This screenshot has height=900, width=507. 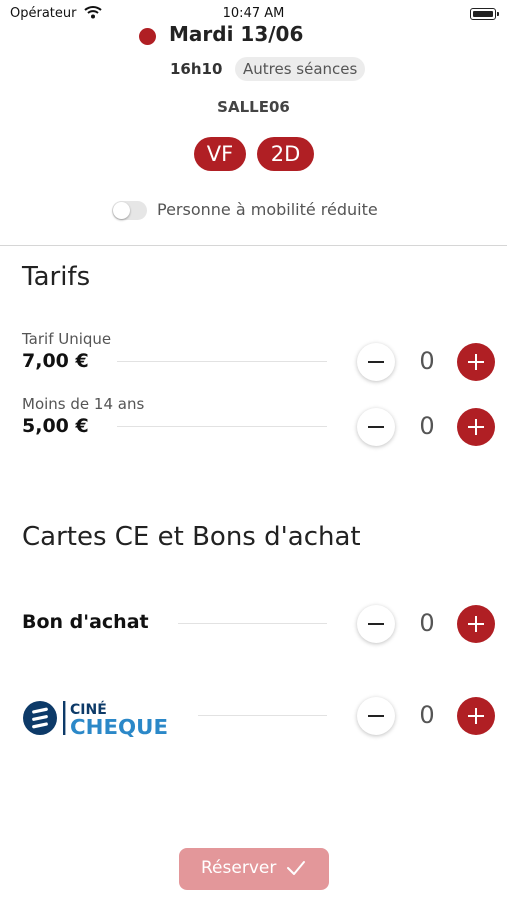 I want to click on divider, so click(x=253, y=245).